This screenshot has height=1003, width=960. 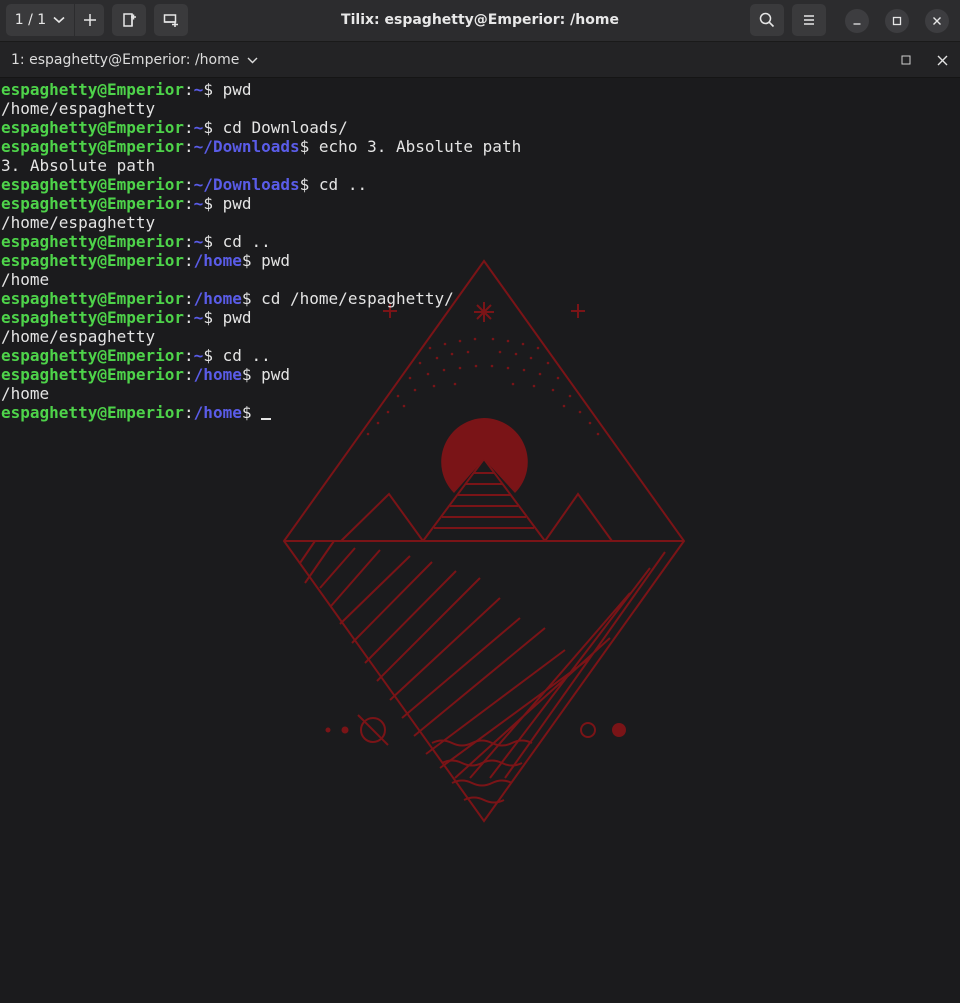 I want to click on minimize-button, so click(x=857, y=21).